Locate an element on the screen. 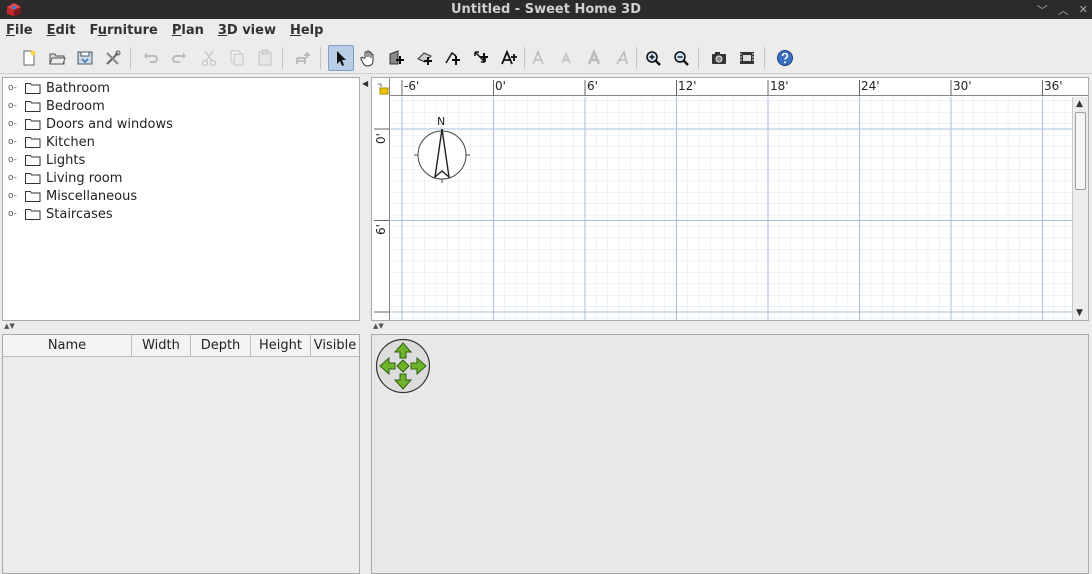 The height and width of the screenshot is (574, 1092). toolbar-separator is located at coordinates (636, 58).